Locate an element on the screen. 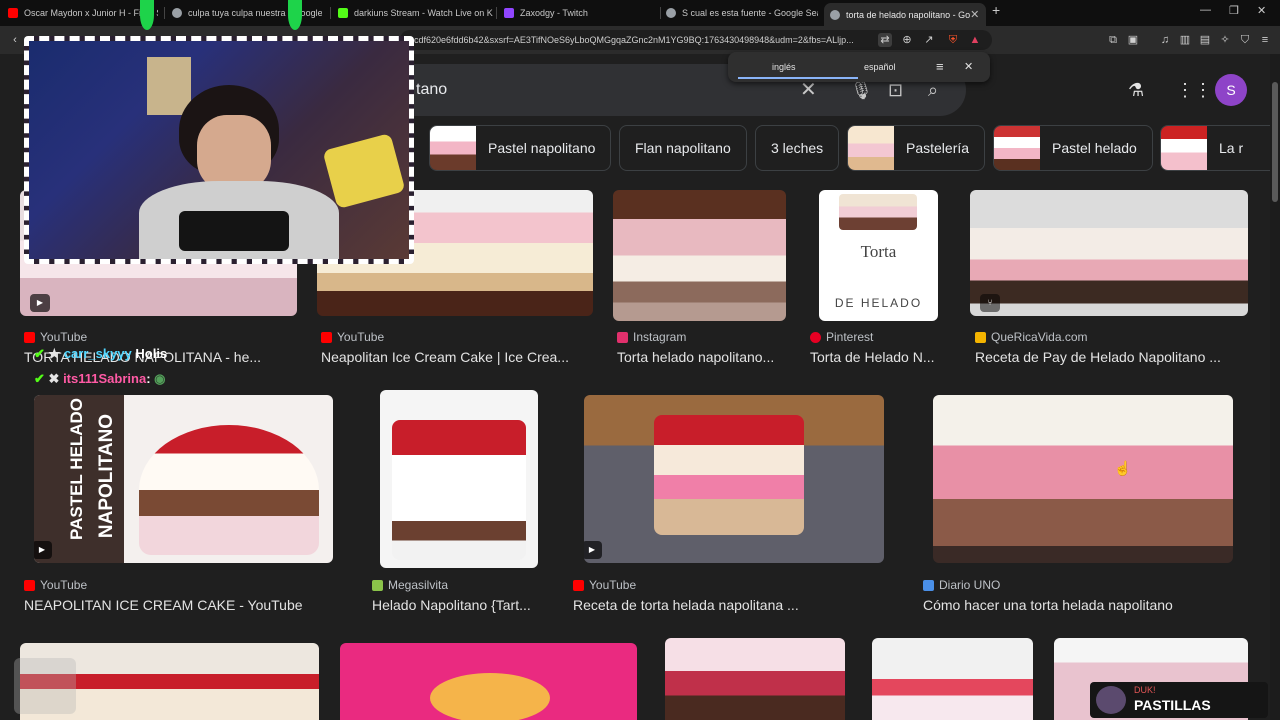 The image size is (1280, 720). tab-5: S cual es esta fuente - Google Search is located at coordinates (742, 13).